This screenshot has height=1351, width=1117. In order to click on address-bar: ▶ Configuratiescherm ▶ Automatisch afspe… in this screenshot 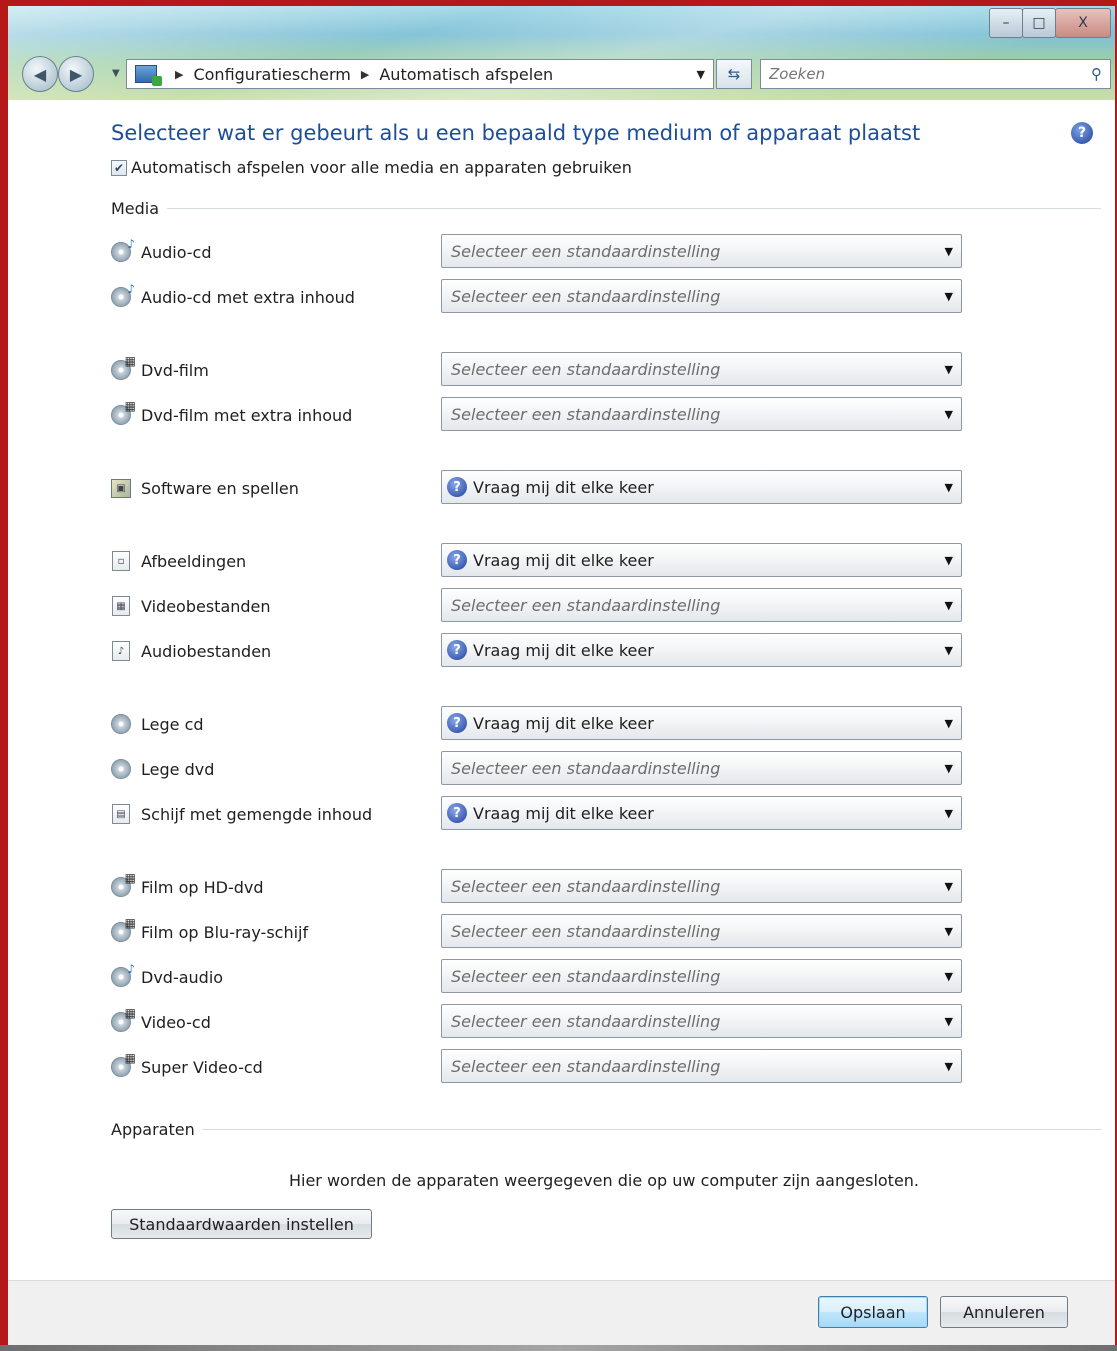, I will do `click(420, 74)`.